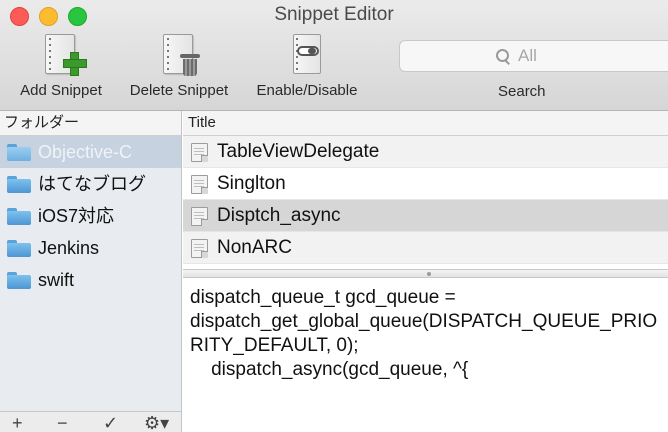 This screenshot has width=668, height=432. I want to click on folder-item-hatena-blog: はてなブログ, so click(90, 184).